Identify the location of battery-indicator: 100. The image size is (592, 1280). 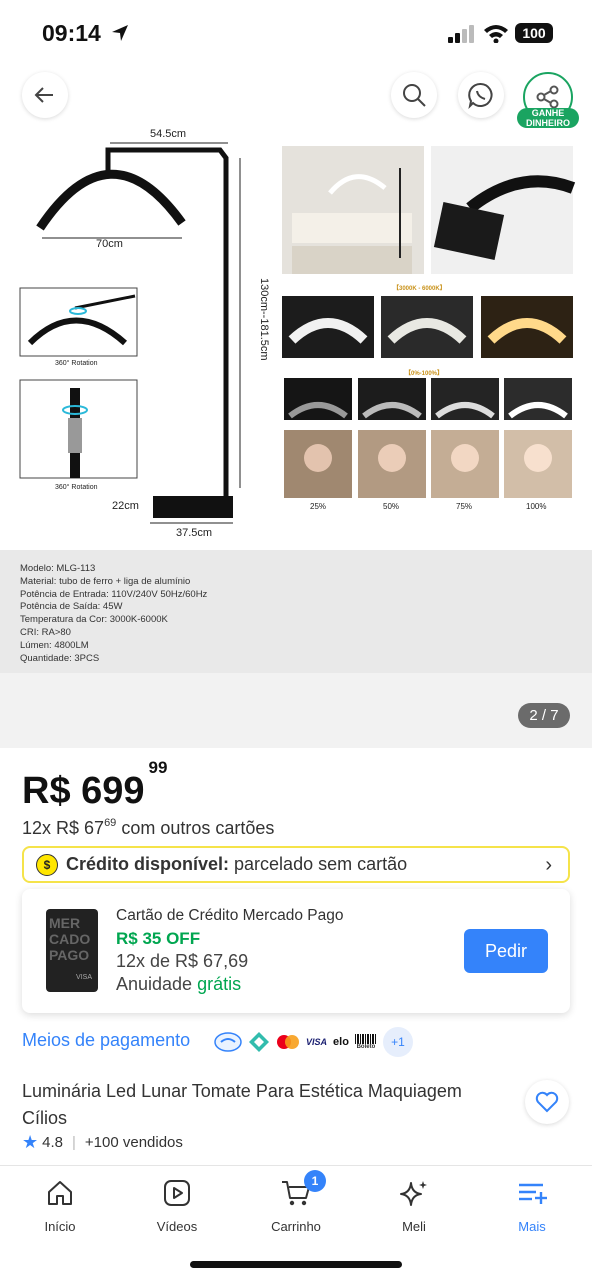
(534, 33).